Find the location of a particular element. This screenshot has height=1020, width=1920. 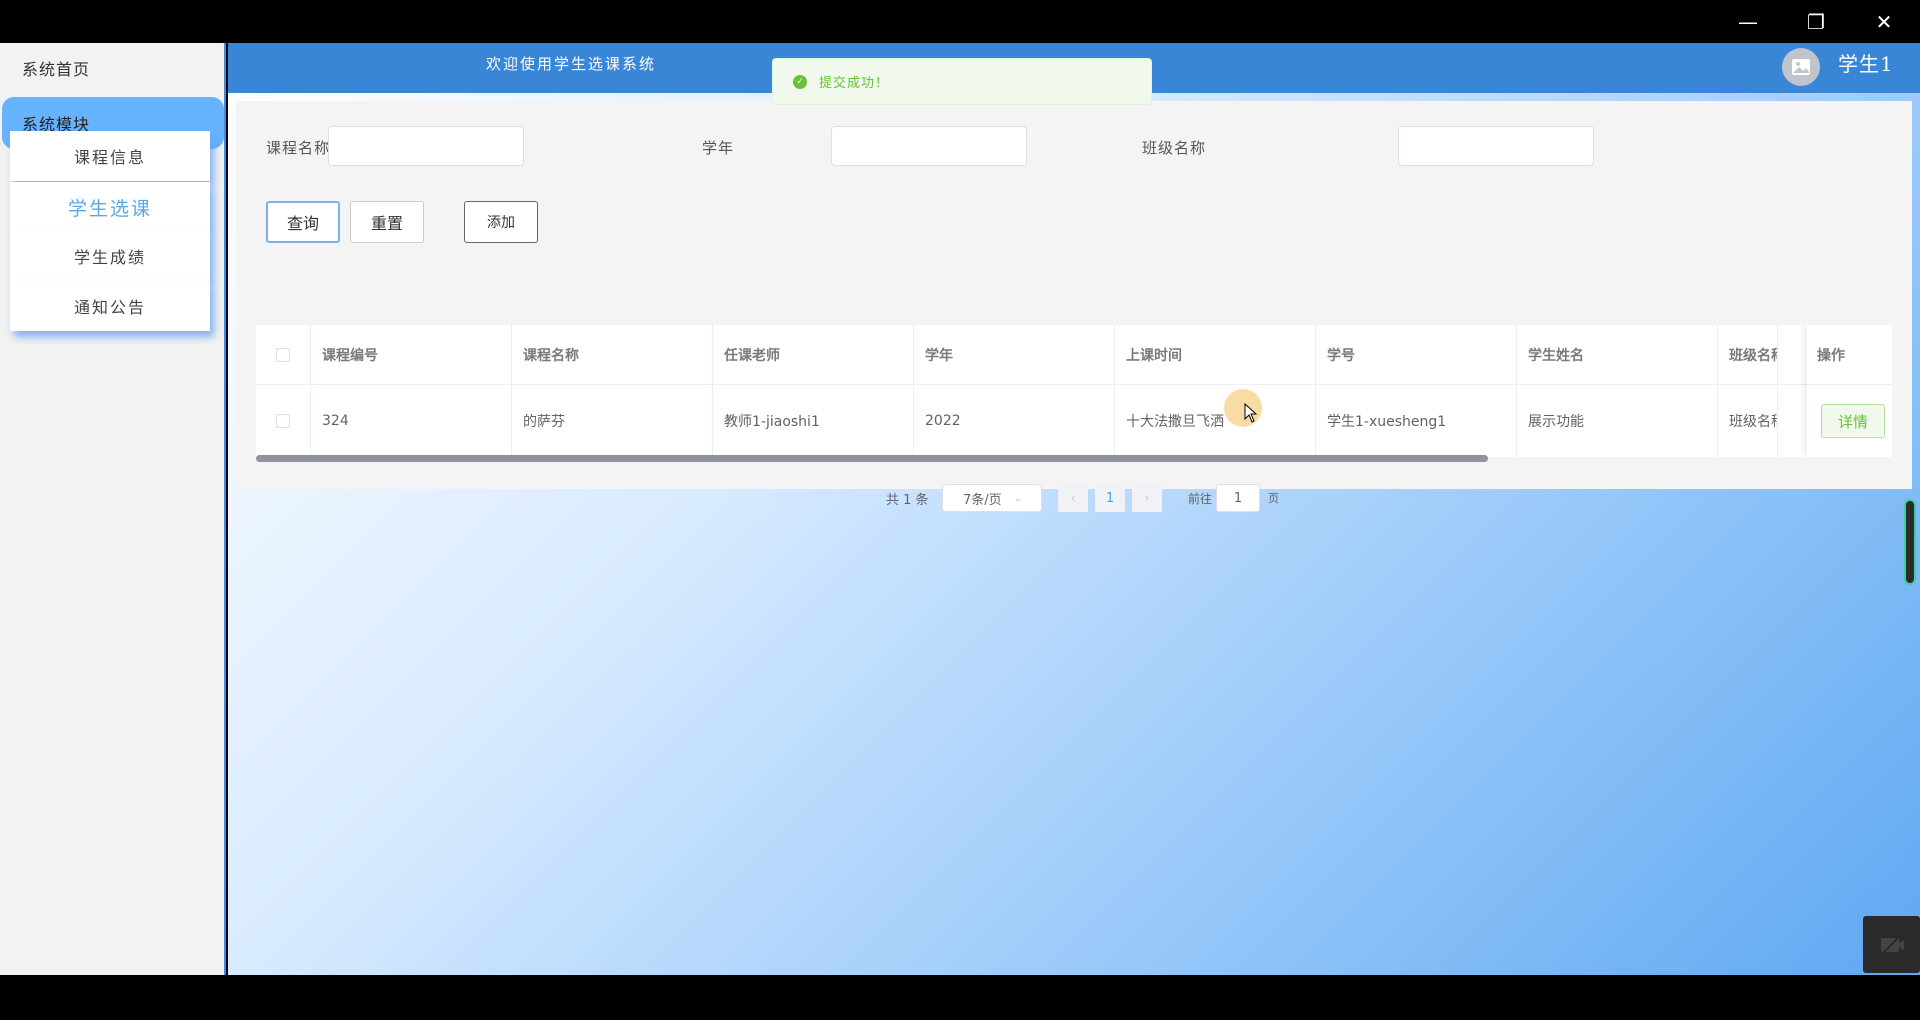

toast-message: 提交成功！ is located at coordinates (854, 83).